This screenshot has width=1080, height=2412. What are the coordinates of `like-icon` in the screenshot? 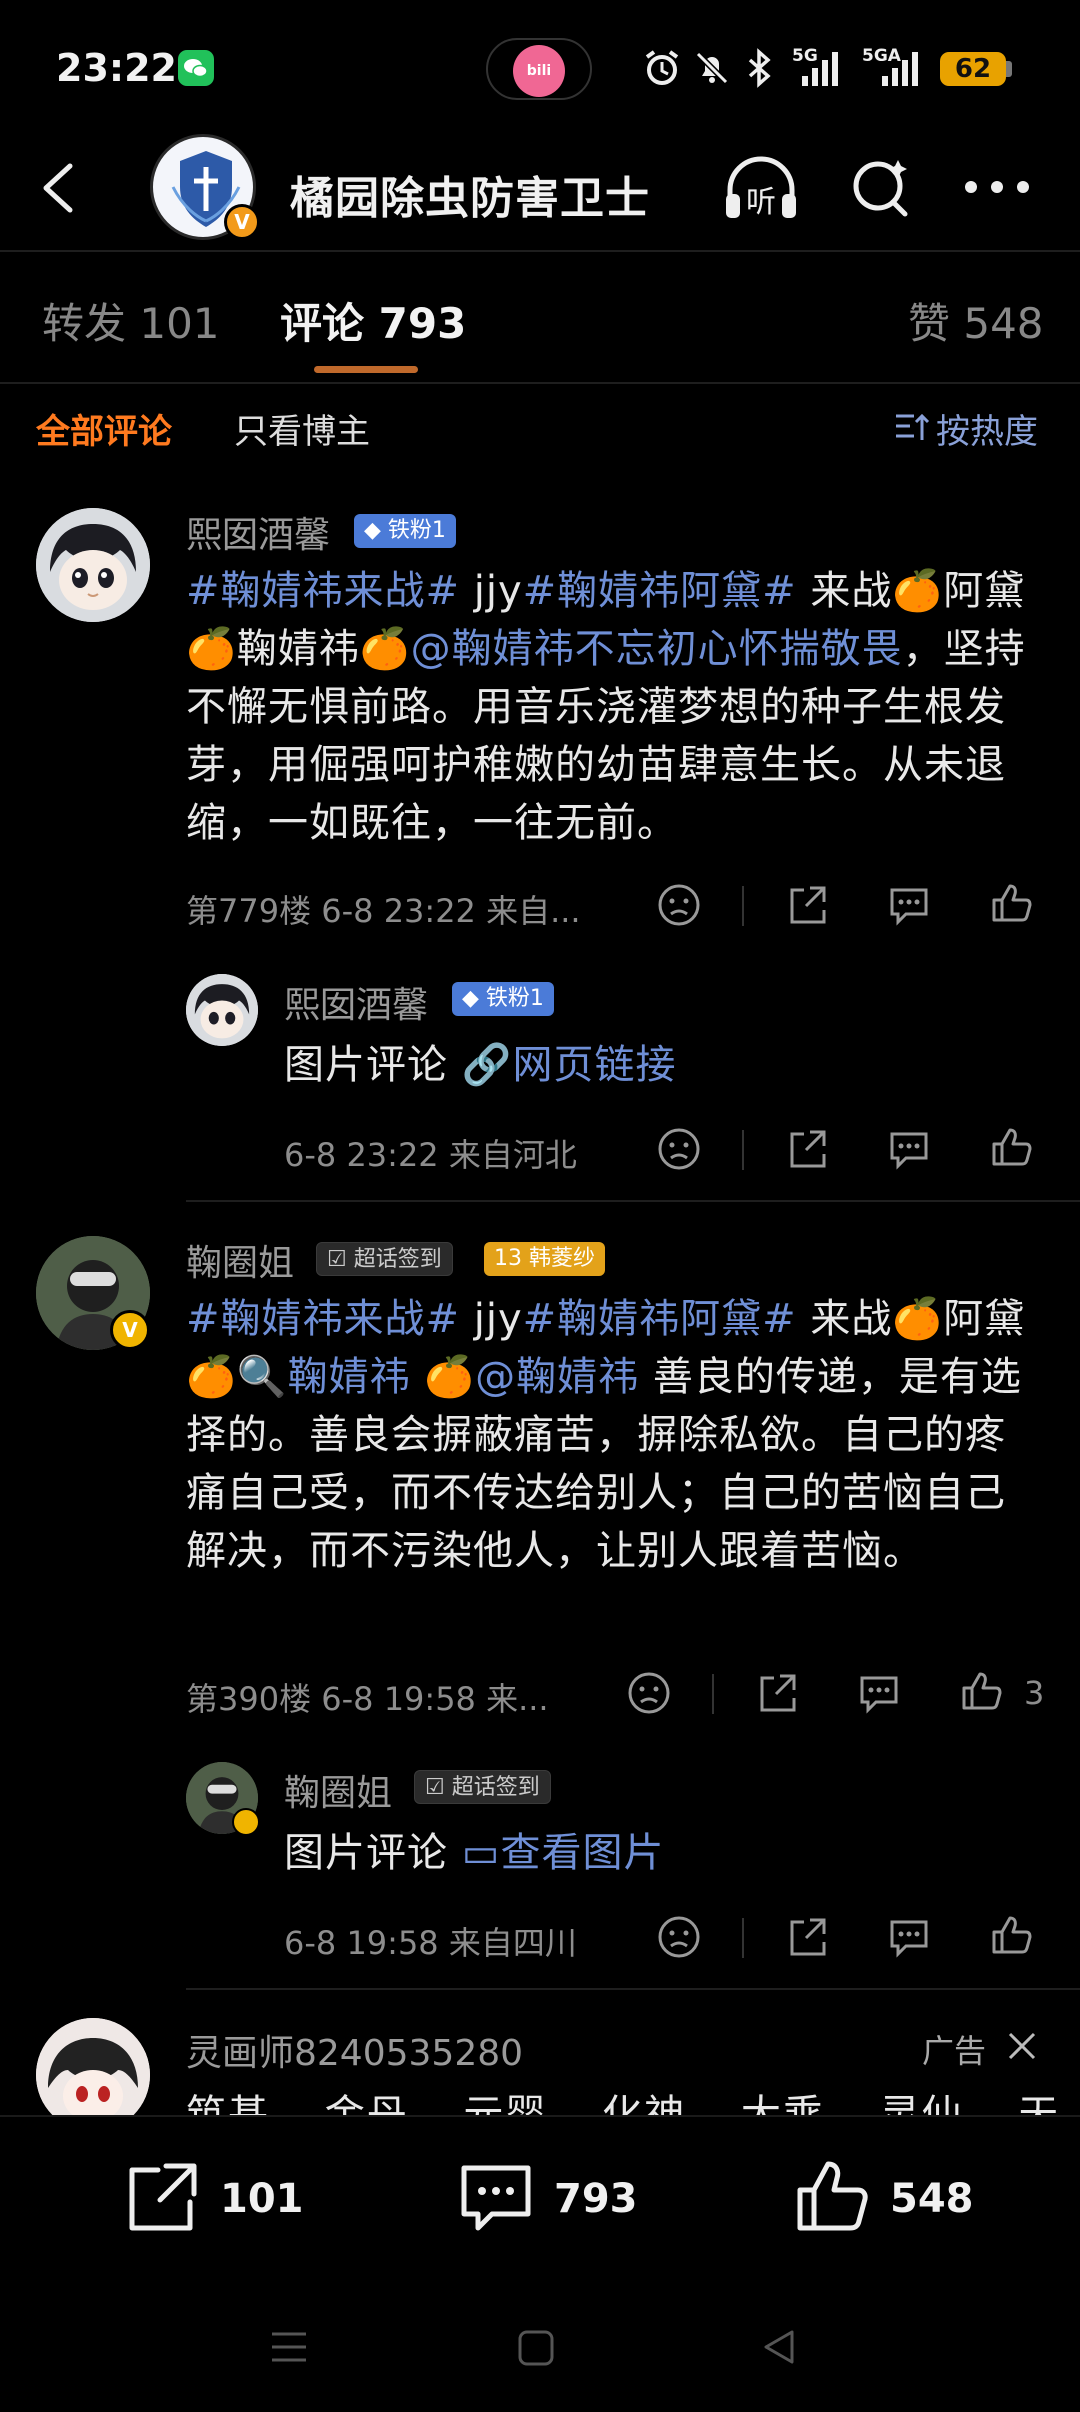 It's located at (832, 2196).